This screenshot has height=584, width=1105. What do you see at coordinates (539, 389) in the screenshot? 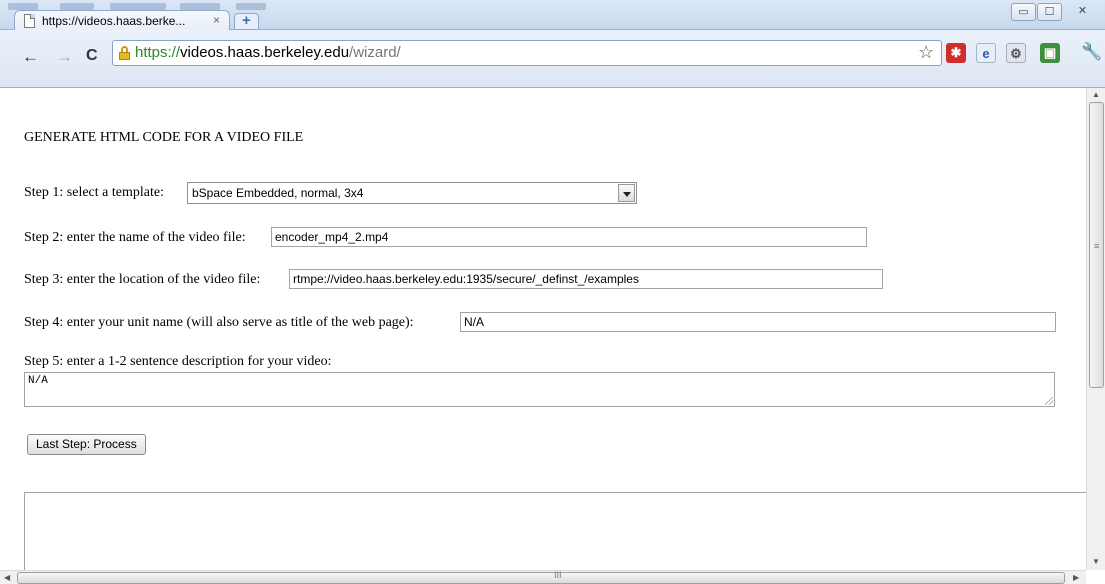
I see `description-textarea: N/A` at bounding box center [539, 389].